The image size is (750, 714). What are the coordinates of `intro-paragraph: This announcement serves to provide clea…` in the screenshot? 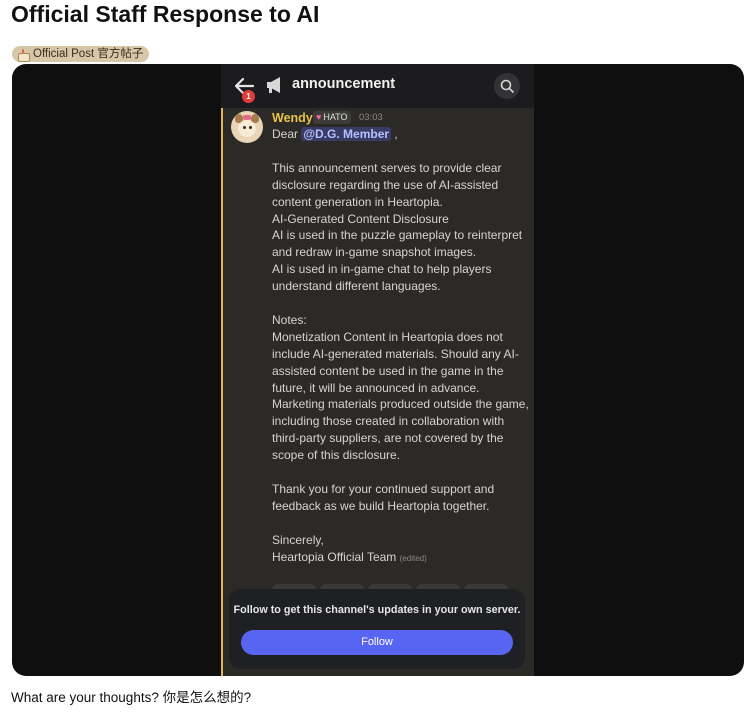 It's located at (387, 184).